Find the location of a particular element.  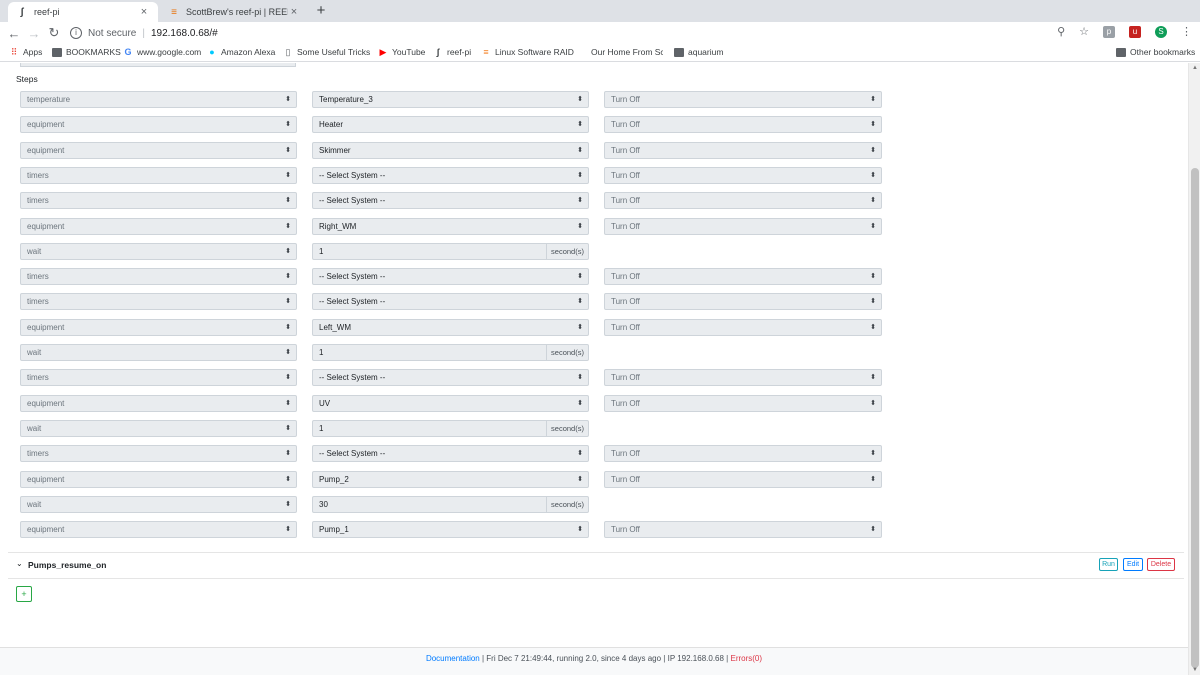

step-target-select: Left_WM ⬍ is located at coordinates (450, 327).